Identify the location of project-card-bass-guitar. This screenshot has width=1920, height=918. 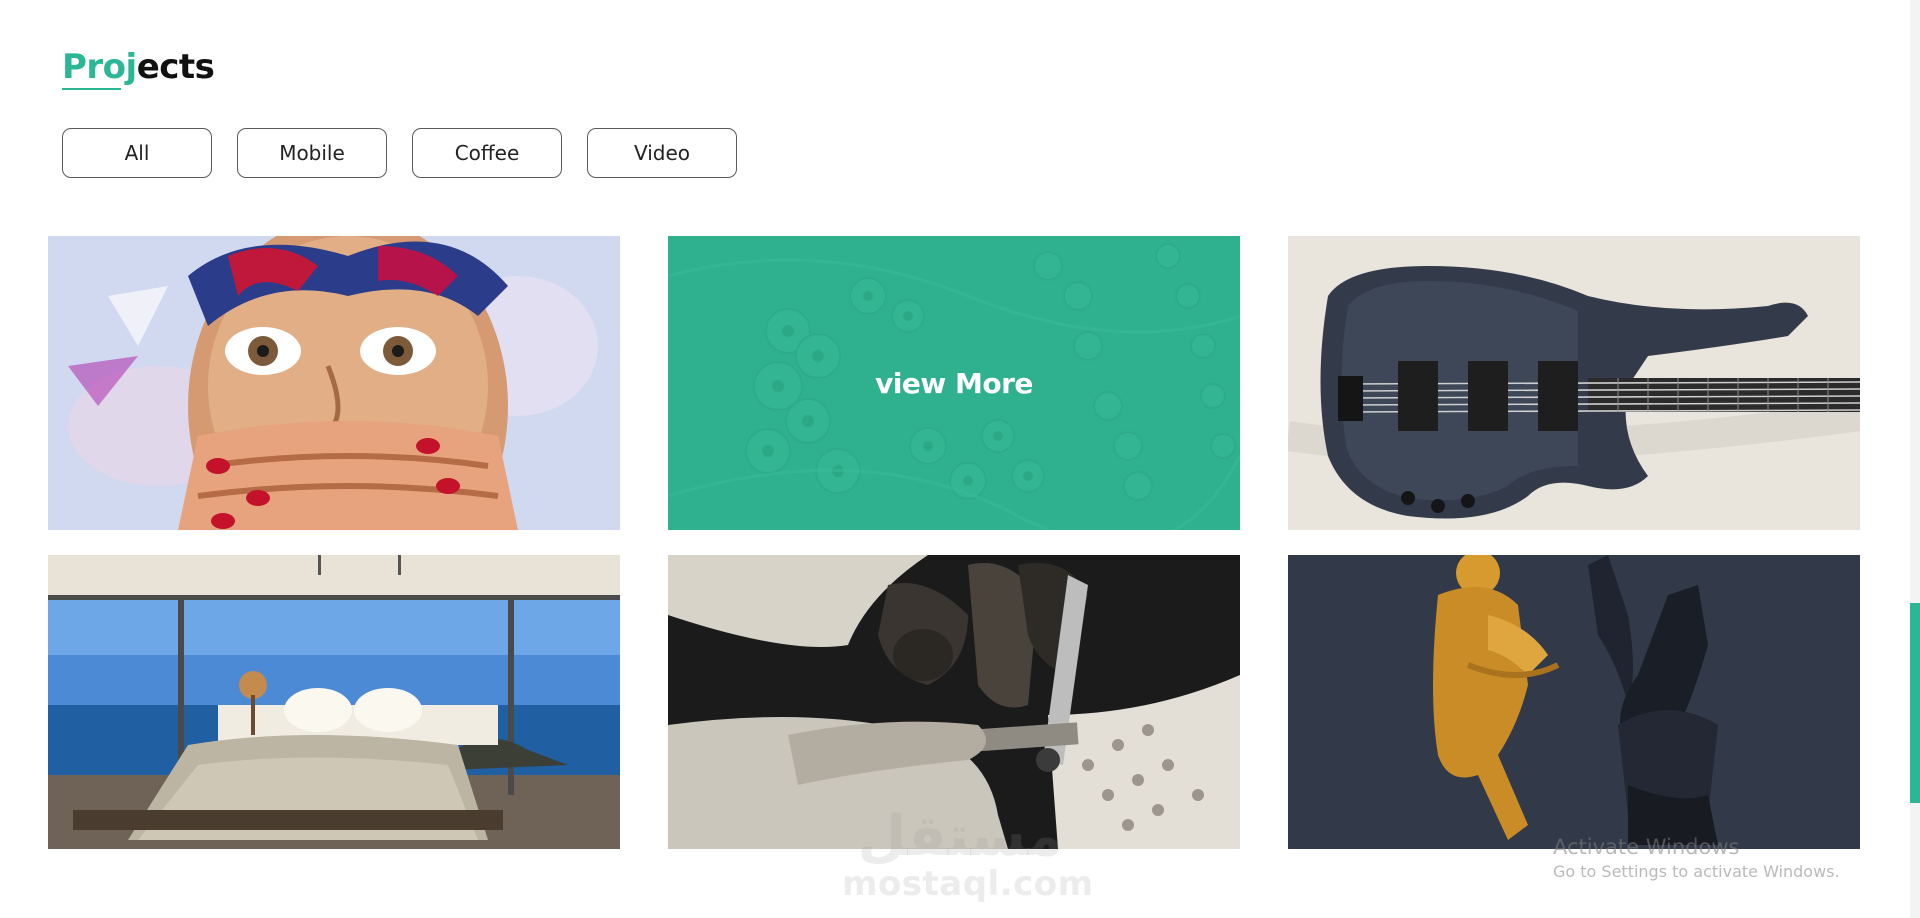
(1574, 383).